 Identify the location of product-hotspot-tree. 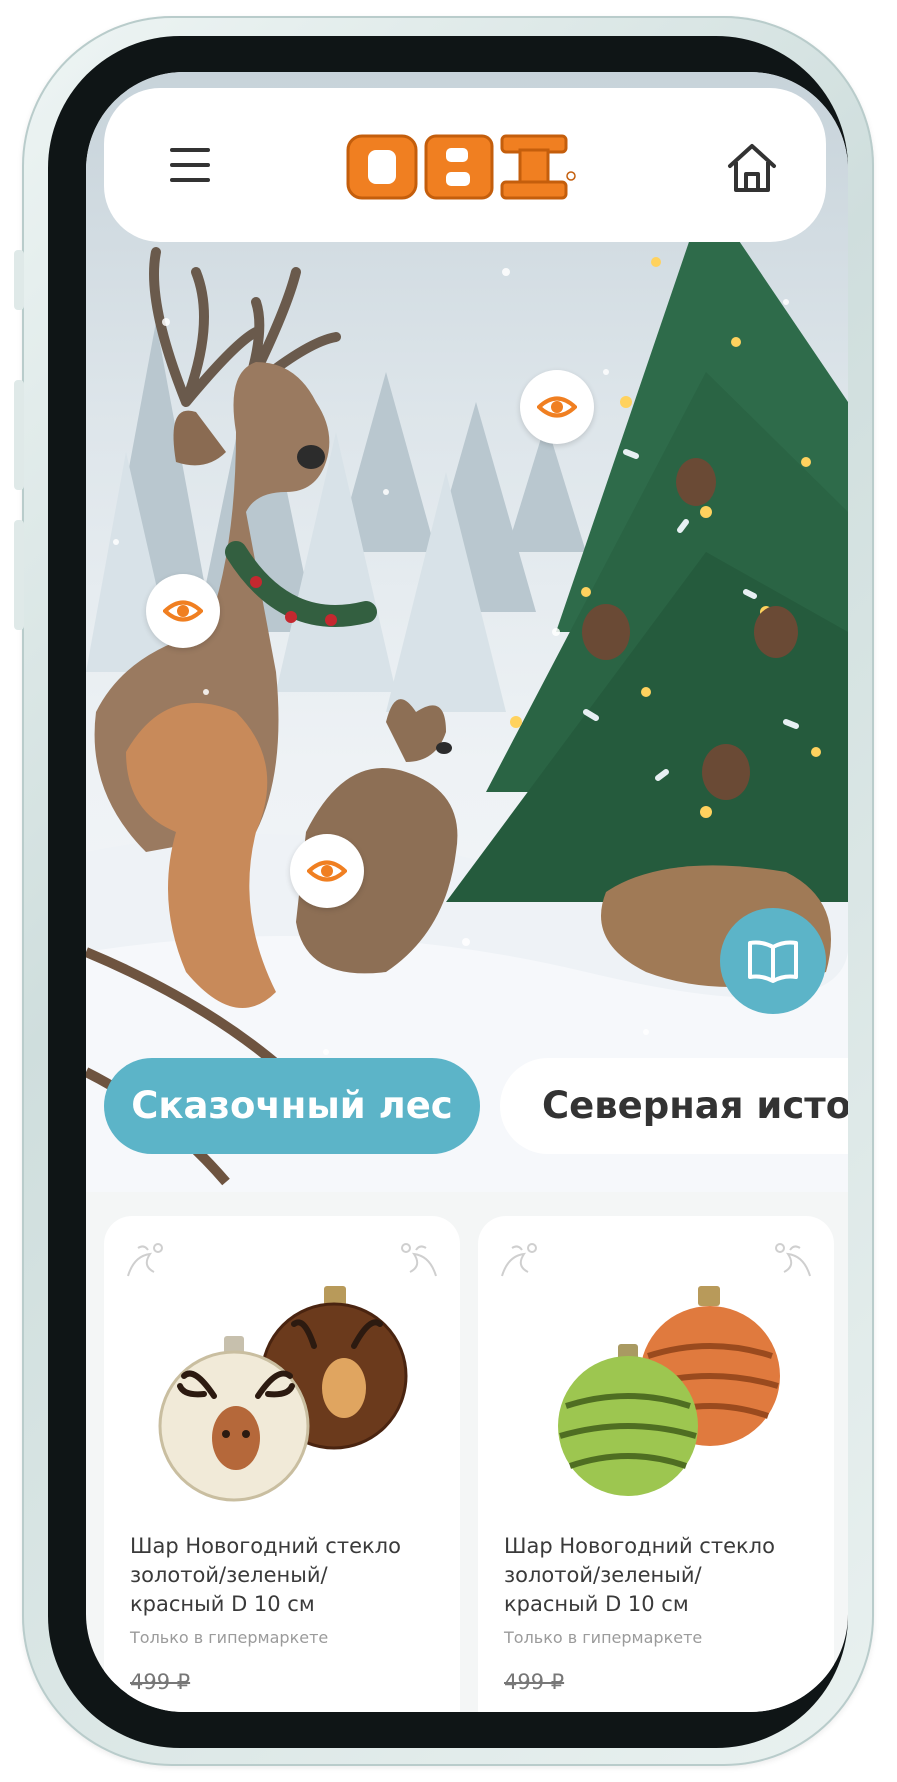
(557, 407).